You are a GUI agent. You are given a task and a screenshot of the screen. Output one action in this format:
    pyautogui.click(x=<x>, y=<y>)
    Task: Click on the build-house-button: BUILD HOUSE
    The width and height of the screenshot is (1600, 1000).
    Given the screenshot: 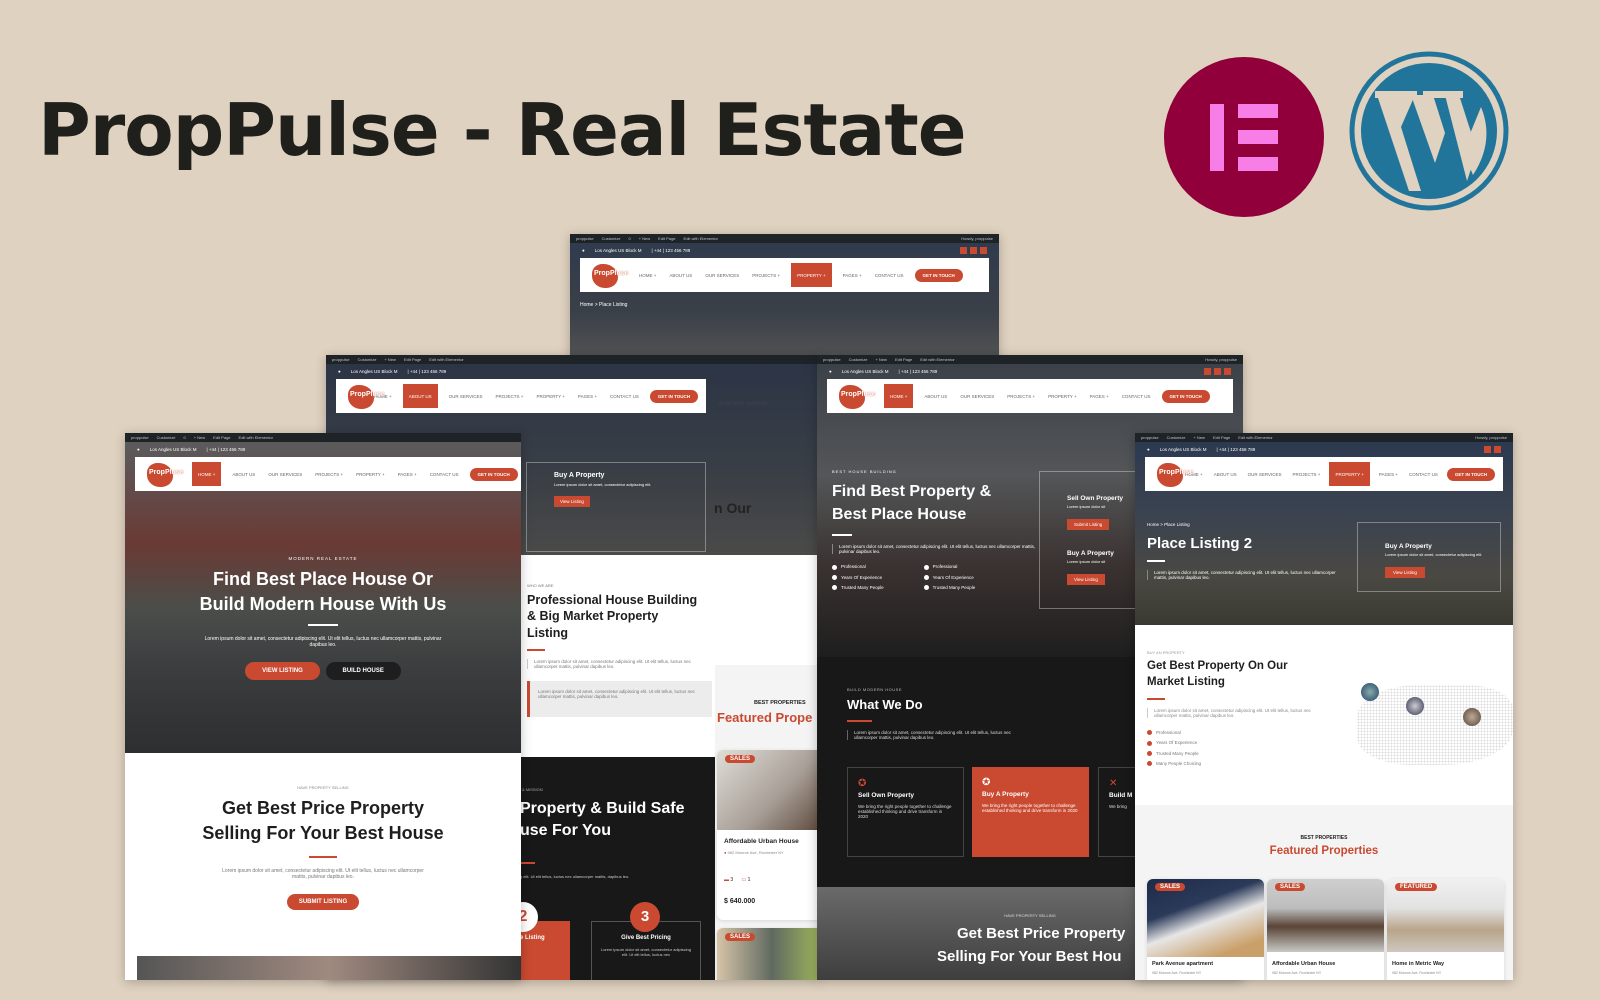 What is the action you would take?
    pyautogui.click(x=363, y=671)
    